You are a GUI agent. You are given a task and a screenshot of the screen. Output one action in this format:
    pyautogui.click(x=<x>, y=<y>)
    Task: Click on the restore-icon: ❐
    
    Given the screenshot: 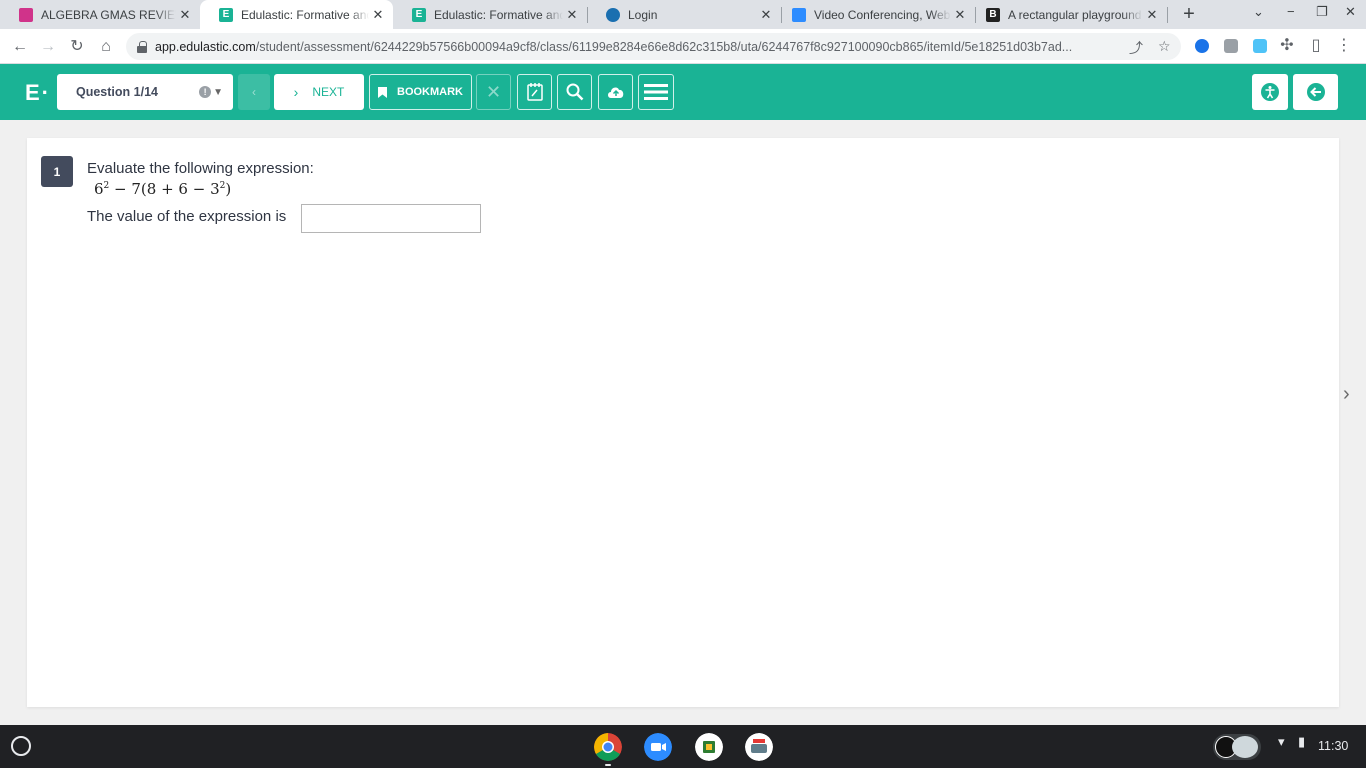 What is the action you would take?
    pyautogui.click(x=1322, y=12)
    